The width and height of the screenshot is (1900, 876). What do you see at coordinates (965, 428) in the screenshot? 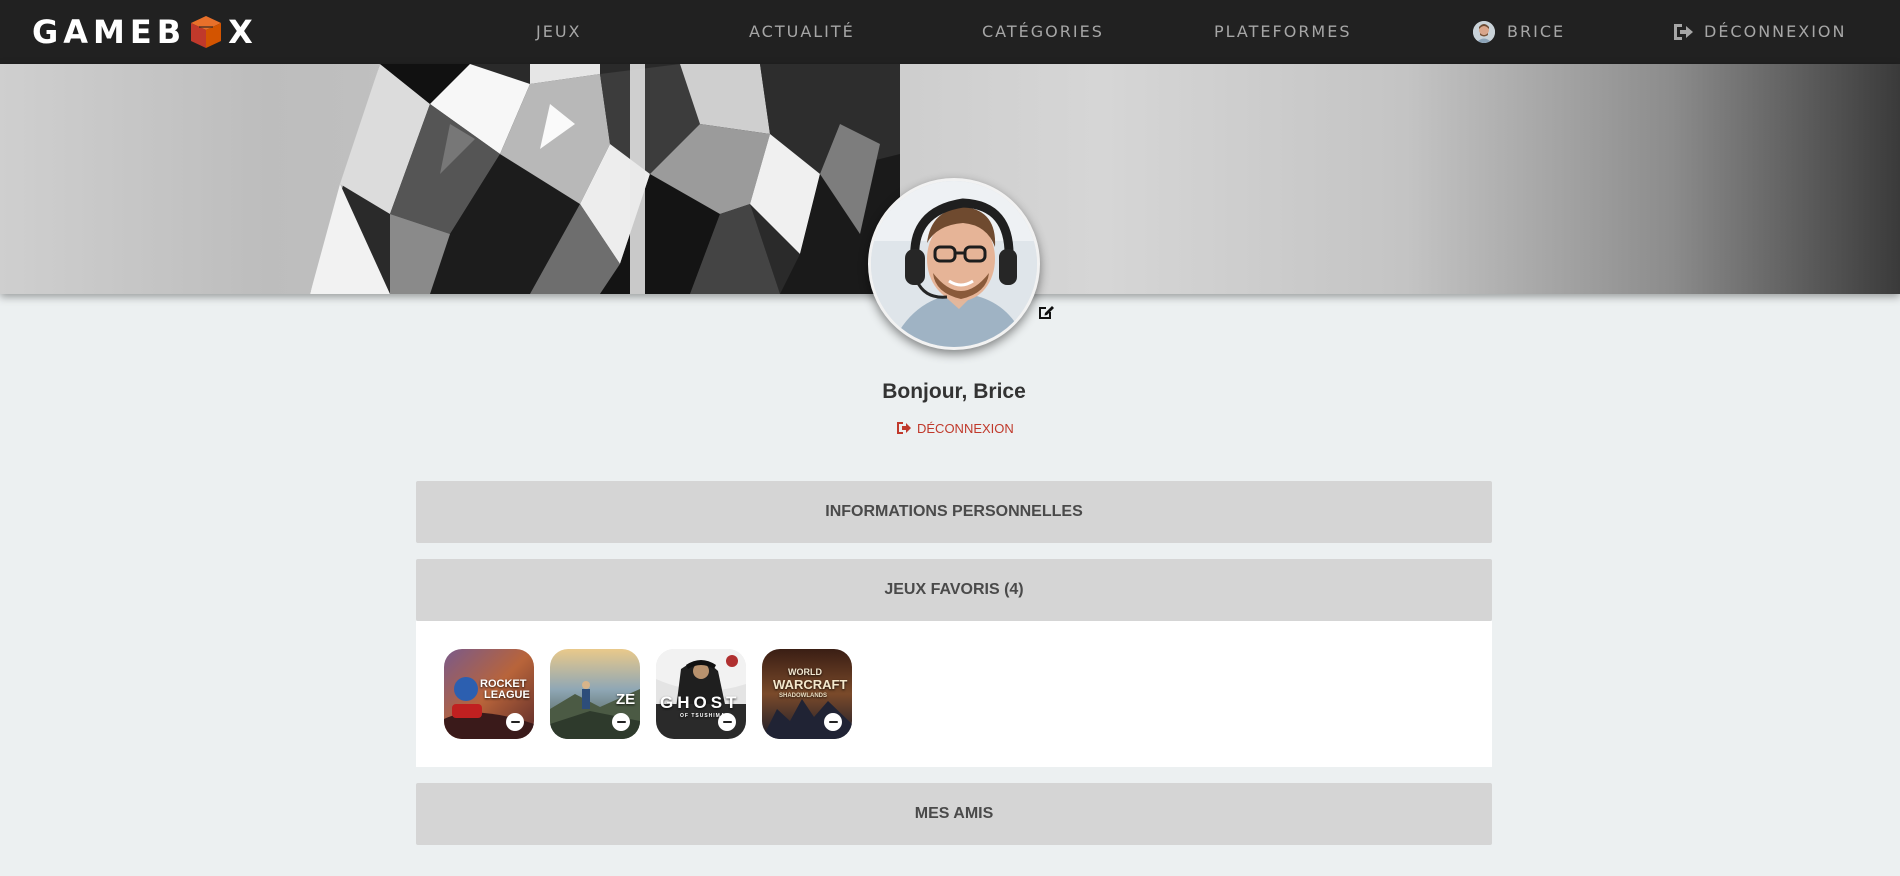
I see `profile-logout-label: DÉCONNEXION` at bounding box center [965, 428].